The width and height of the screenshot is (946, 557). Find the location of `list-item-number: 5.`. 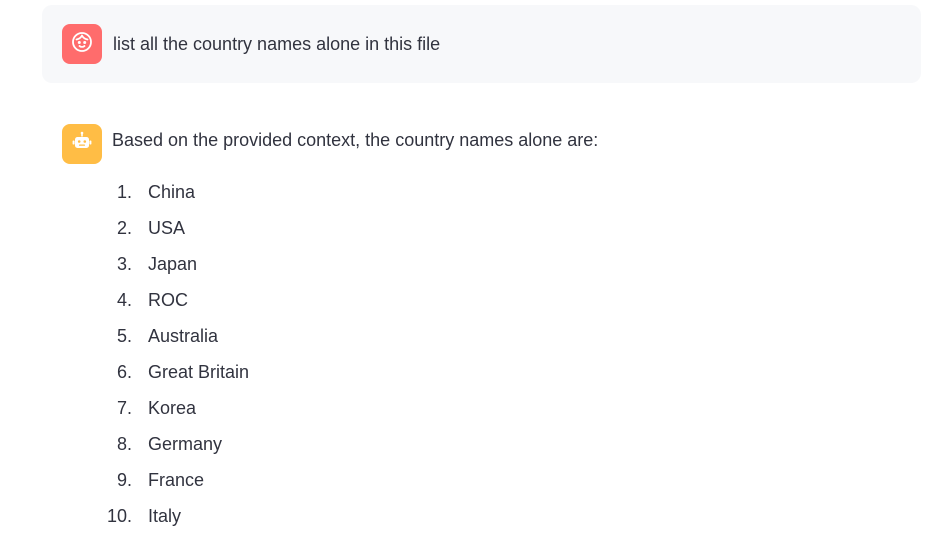

list-item-number: 5. is located at coordinates (124, 336).